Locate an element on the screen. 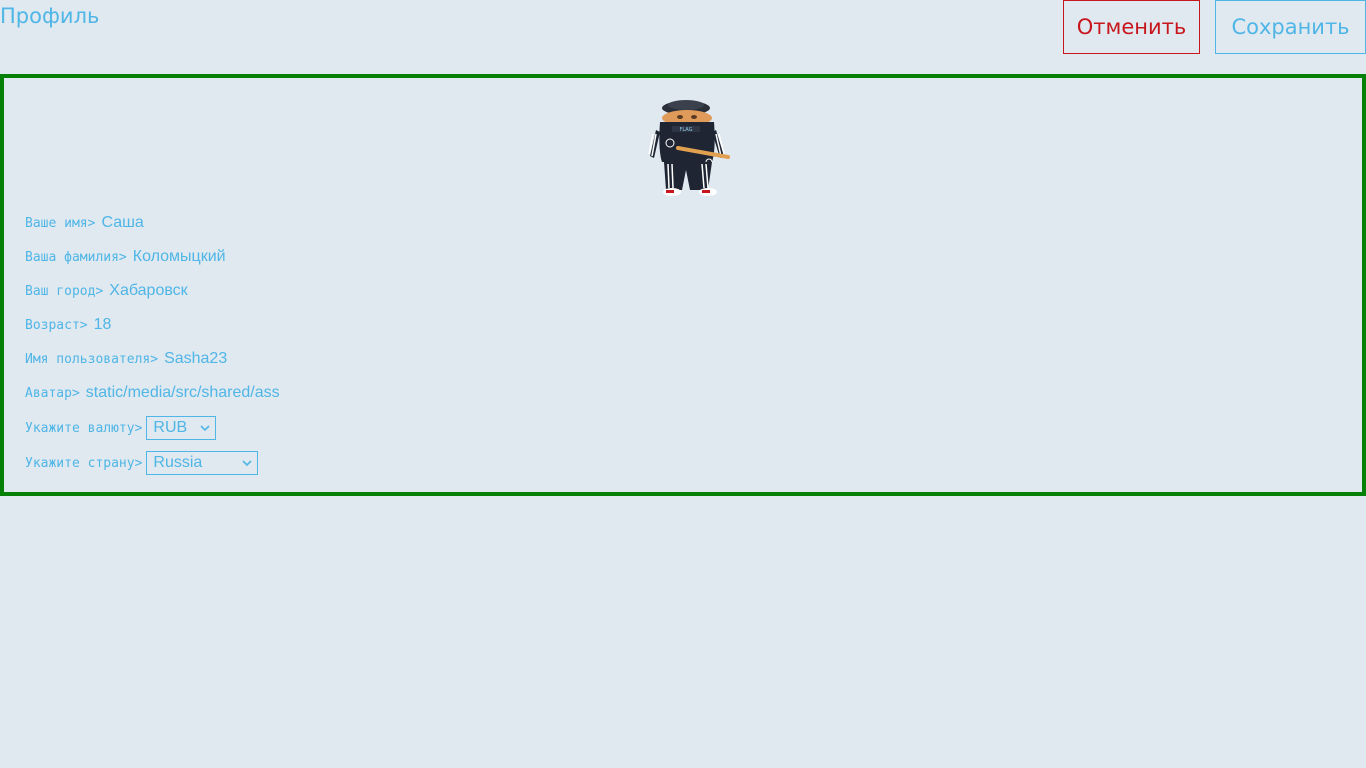  save-button: Сохранить is located at coordinates (1290, 27).